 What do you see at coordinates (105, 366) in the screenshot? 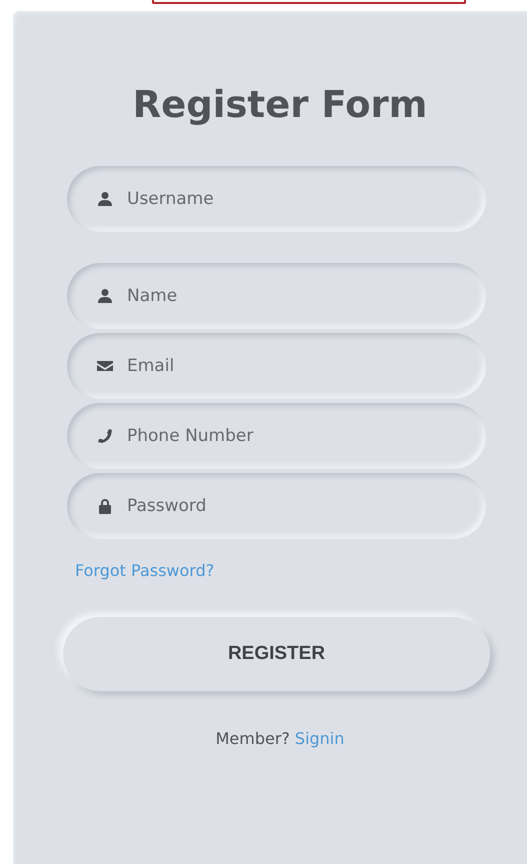
I see `email-icon` at bounding box center [105, 366].